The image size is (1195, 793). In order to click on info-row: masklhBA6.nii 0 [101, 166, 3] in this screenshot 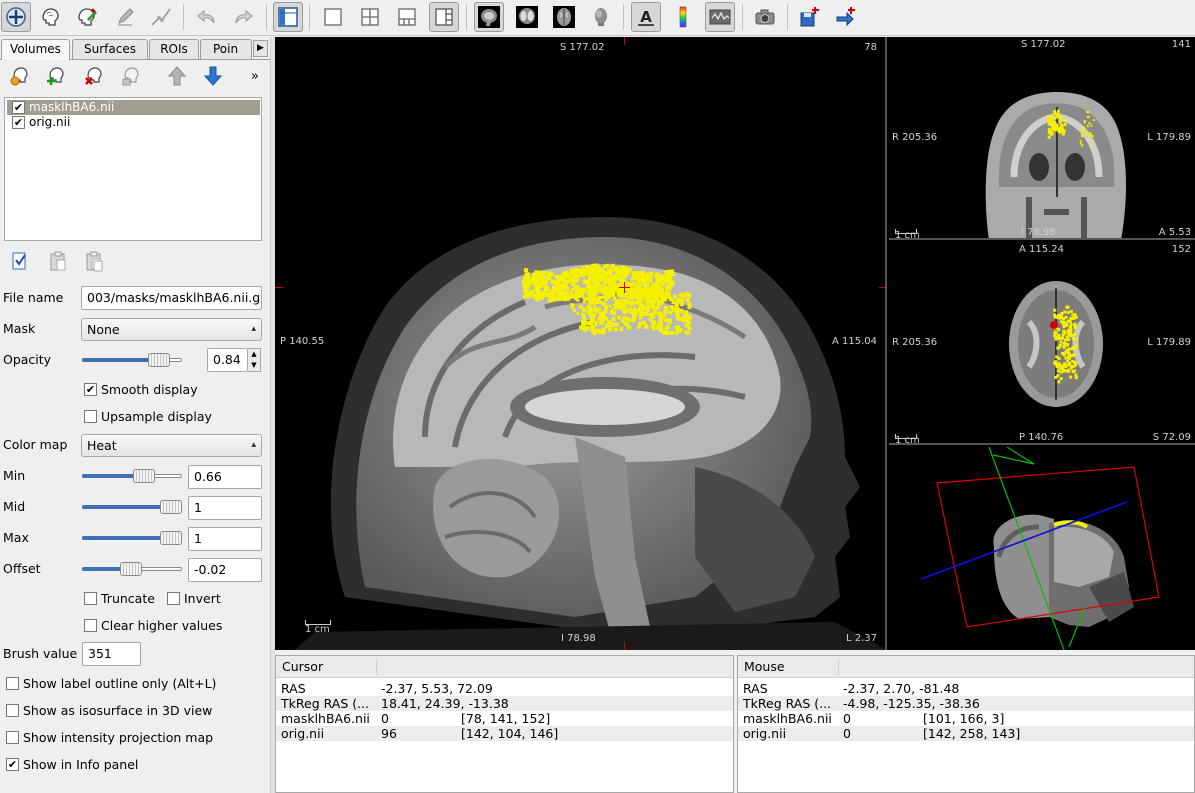, I will do `click(966, 718)`.